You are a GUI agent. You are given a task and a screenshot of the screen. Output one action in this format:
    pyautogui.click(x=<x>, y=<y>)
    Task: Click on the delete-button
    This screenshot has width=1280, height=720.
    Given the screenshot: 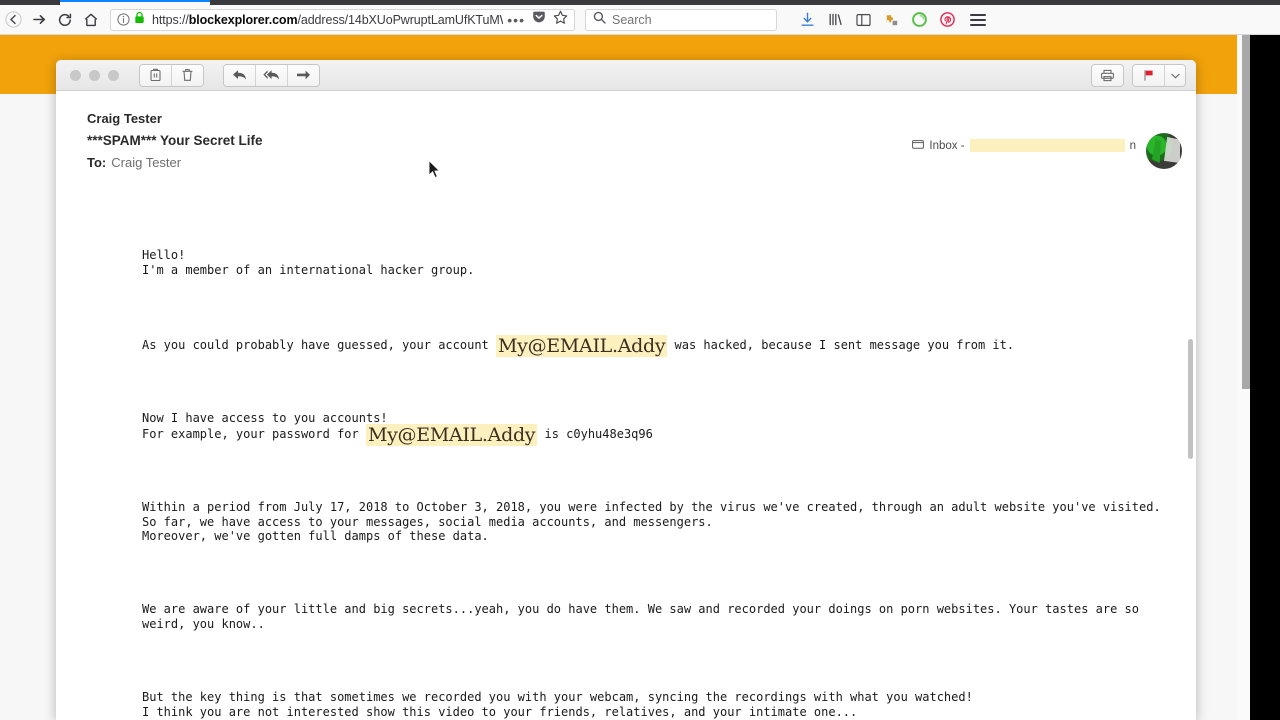 What is the action you would take?
    pyautogui.click(x=187, y=75)
    